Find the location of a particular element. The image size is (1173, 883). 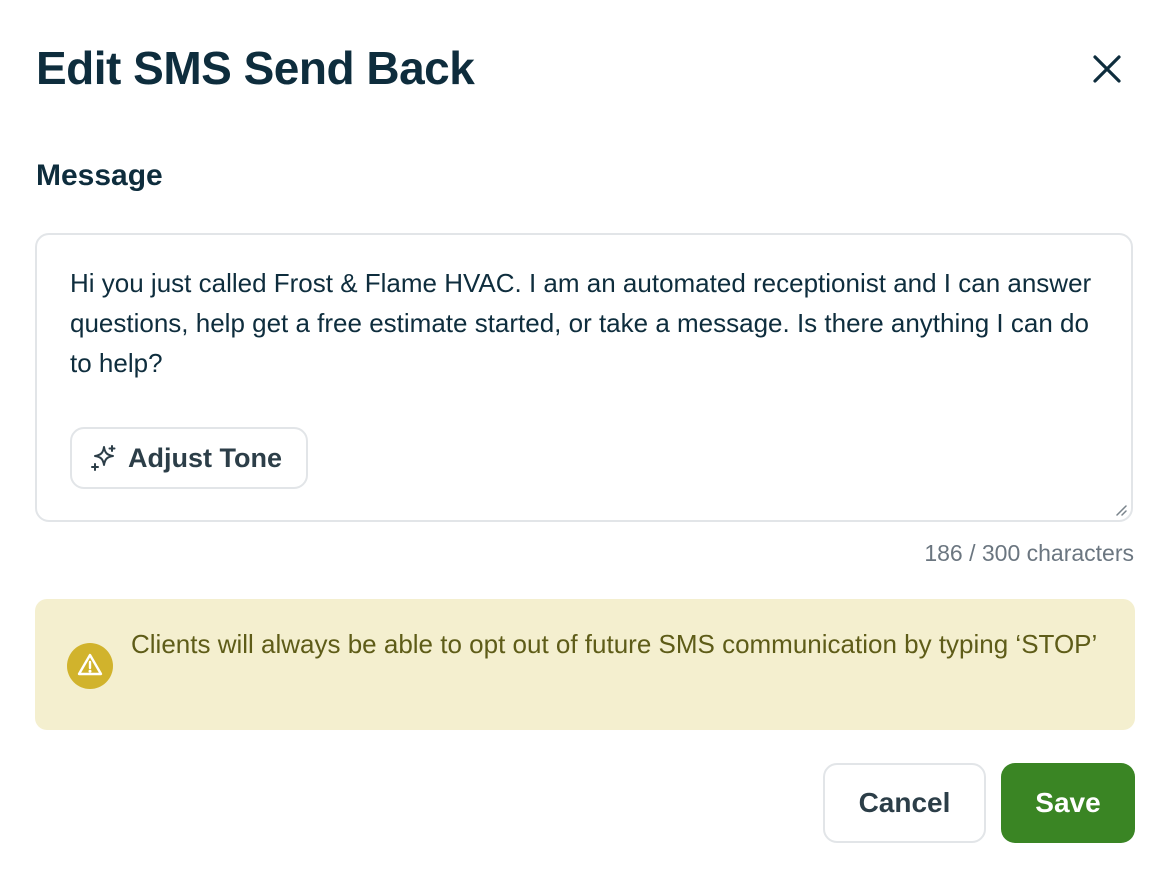

sparkles-icon is located at coordinates (103, 458).